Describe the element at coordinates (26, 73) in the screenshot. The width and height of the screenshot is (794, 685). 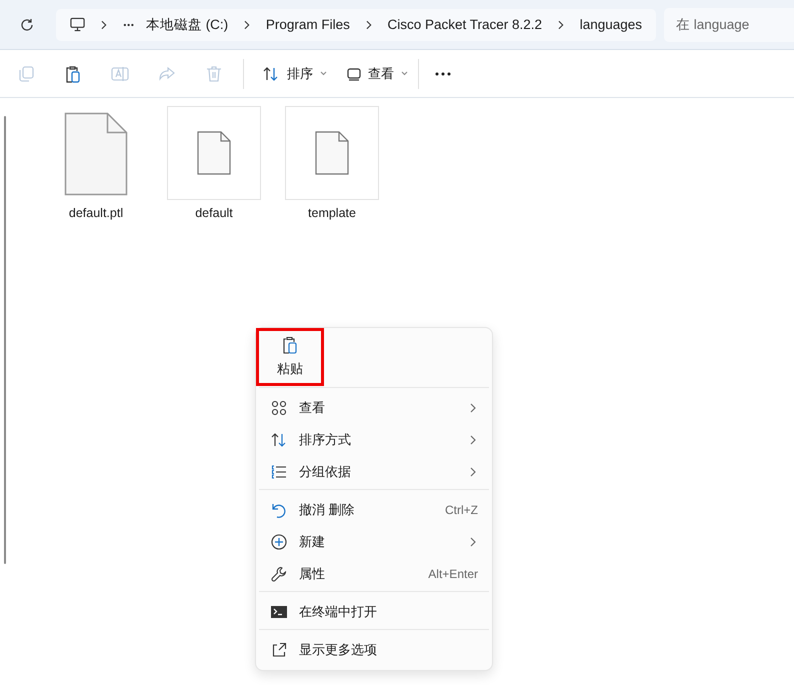
I see `copy-icon` at that location.